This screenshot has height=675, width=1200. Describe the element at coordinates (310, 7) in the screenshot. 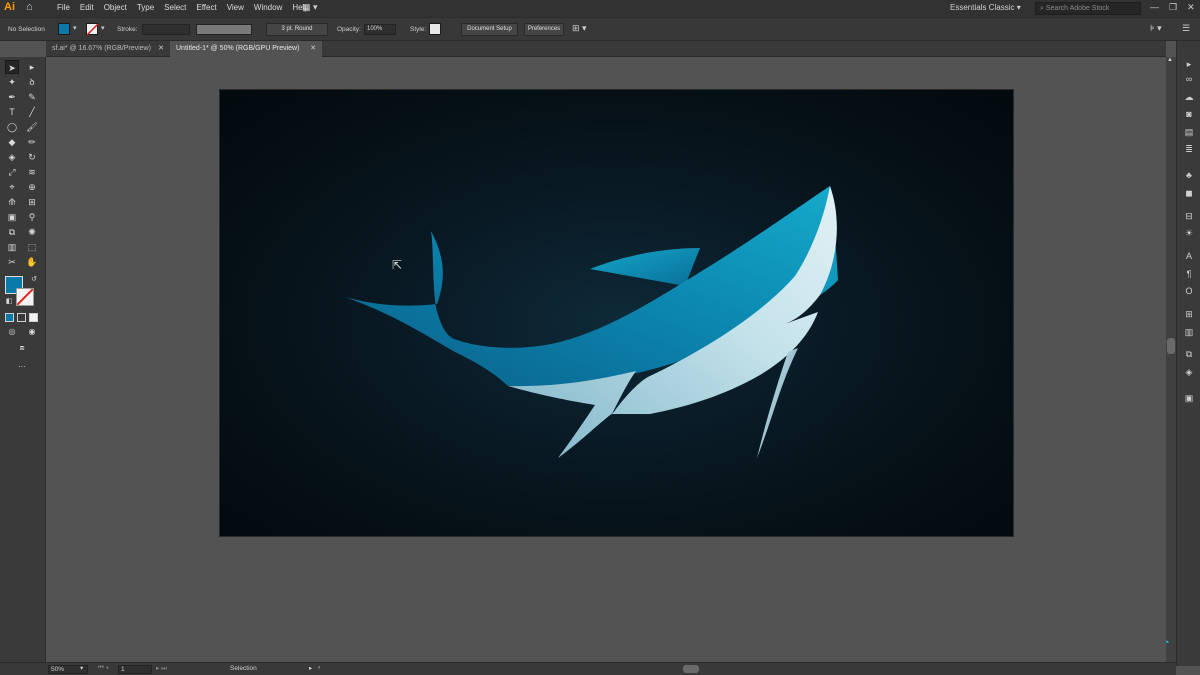

I see `arrange-documents-icon: ▦ ▾` at that location.